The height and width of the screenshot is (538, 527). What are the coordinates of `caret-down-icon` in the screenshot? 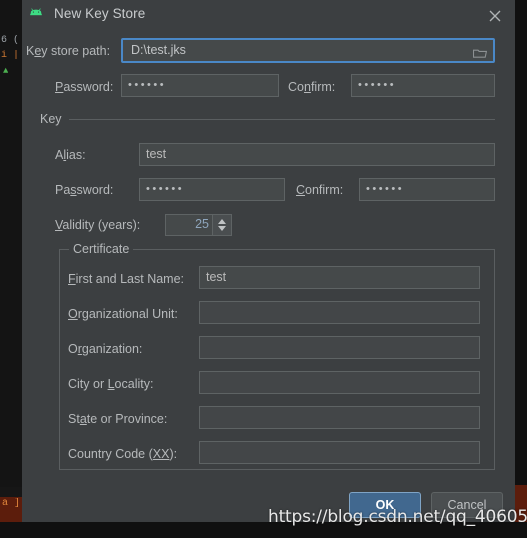 It's located at (222, 228).